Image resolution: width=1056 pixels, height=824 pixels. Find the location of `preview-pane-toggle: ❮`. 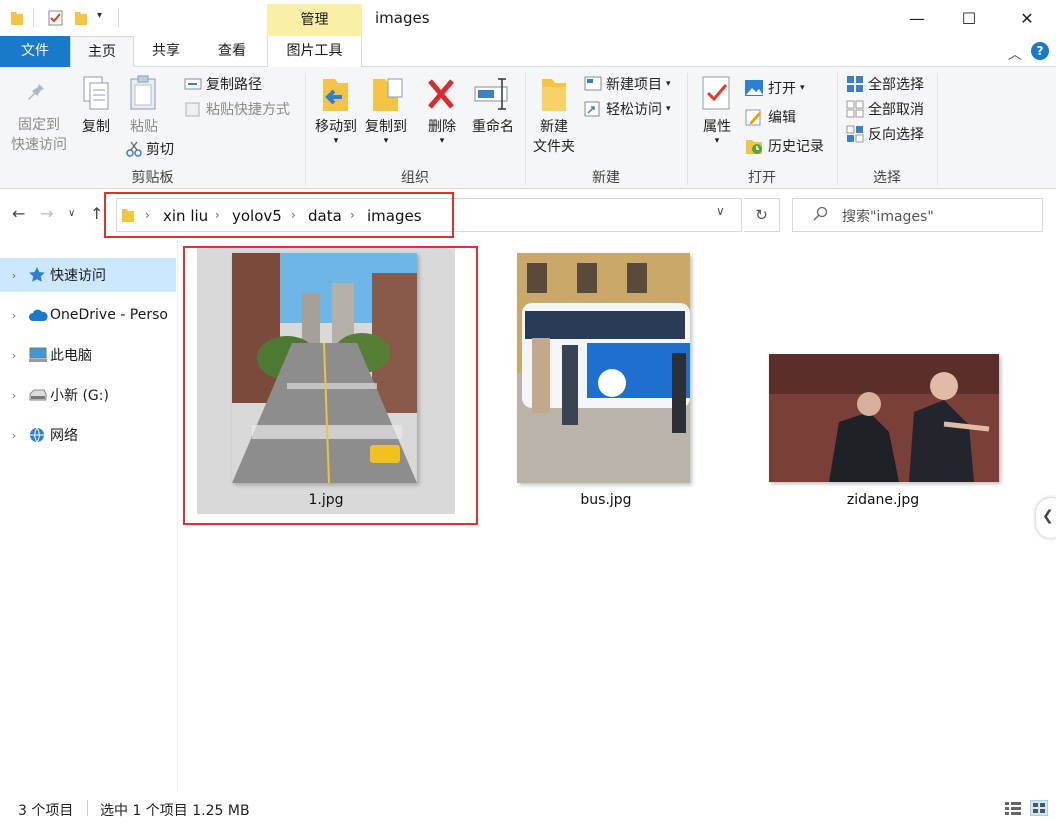

preview-pane-toggle: ❮ is located at coordinates (1046, 518).